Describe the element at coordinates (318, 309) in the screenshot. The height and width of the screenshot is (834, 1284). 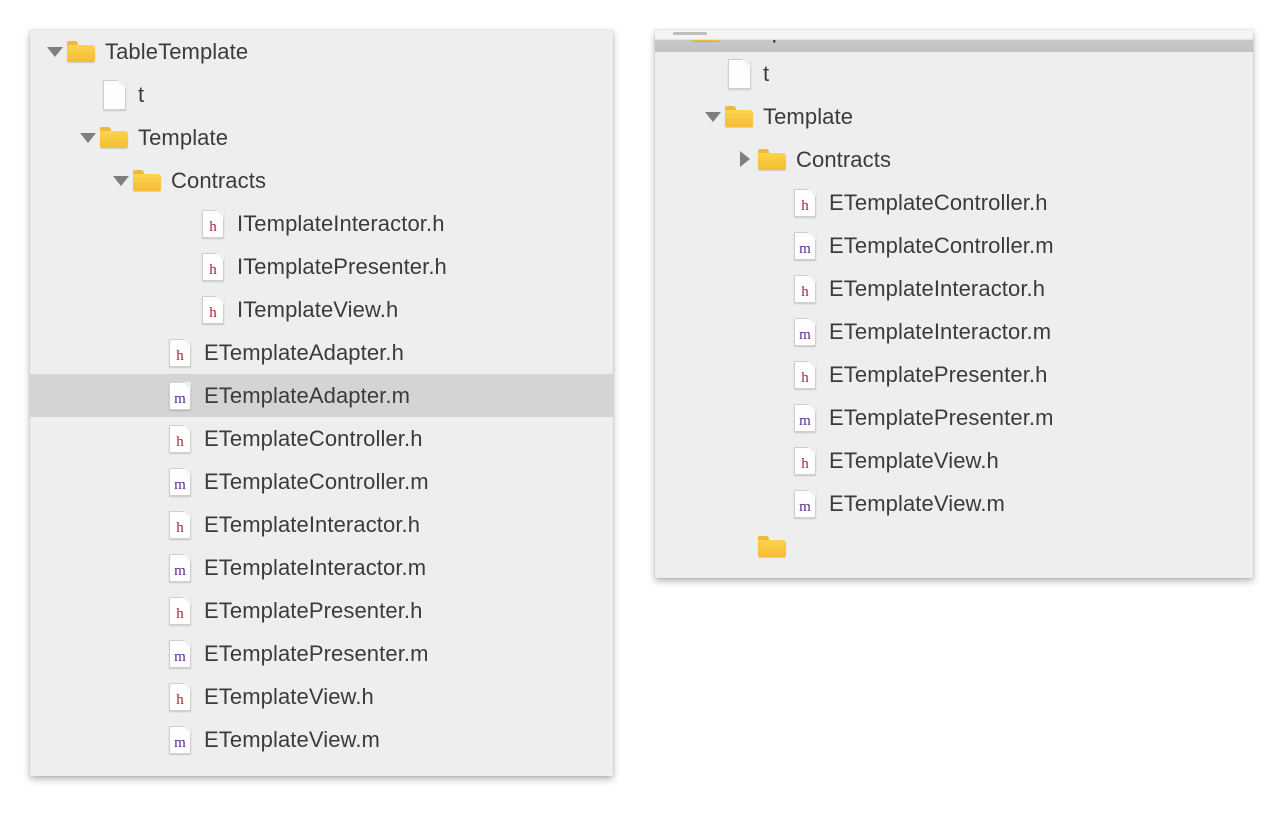
I see `tree-row-label: ITemplateView.h` at that location.